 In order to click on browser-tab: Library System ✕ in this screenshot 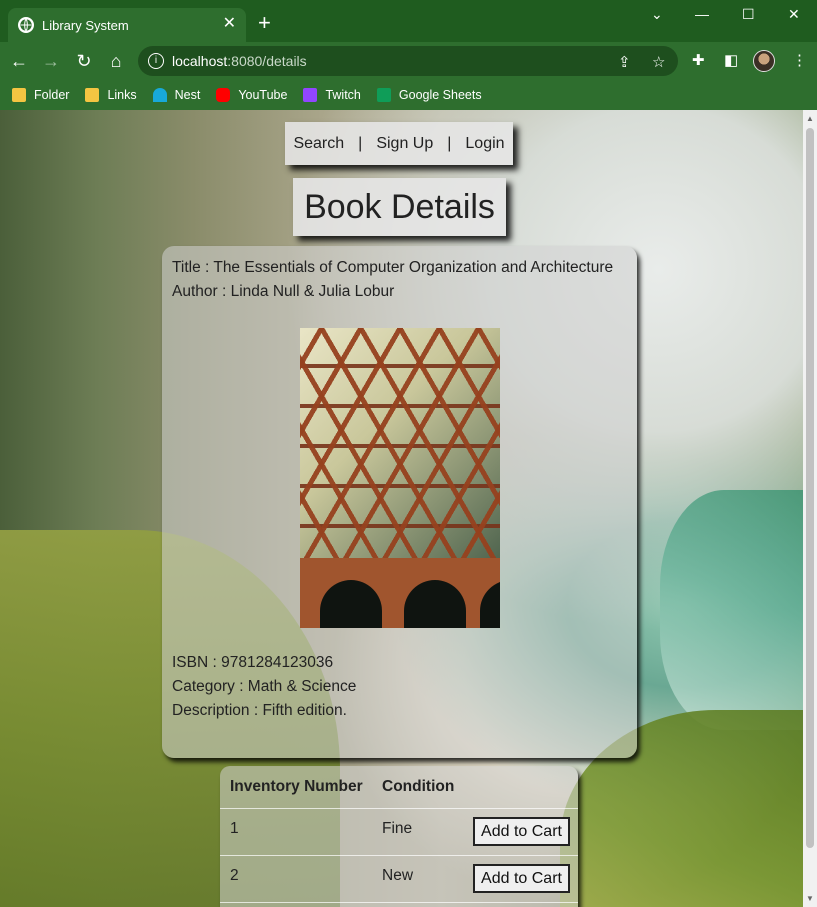, I will do `click(127, 25)`.